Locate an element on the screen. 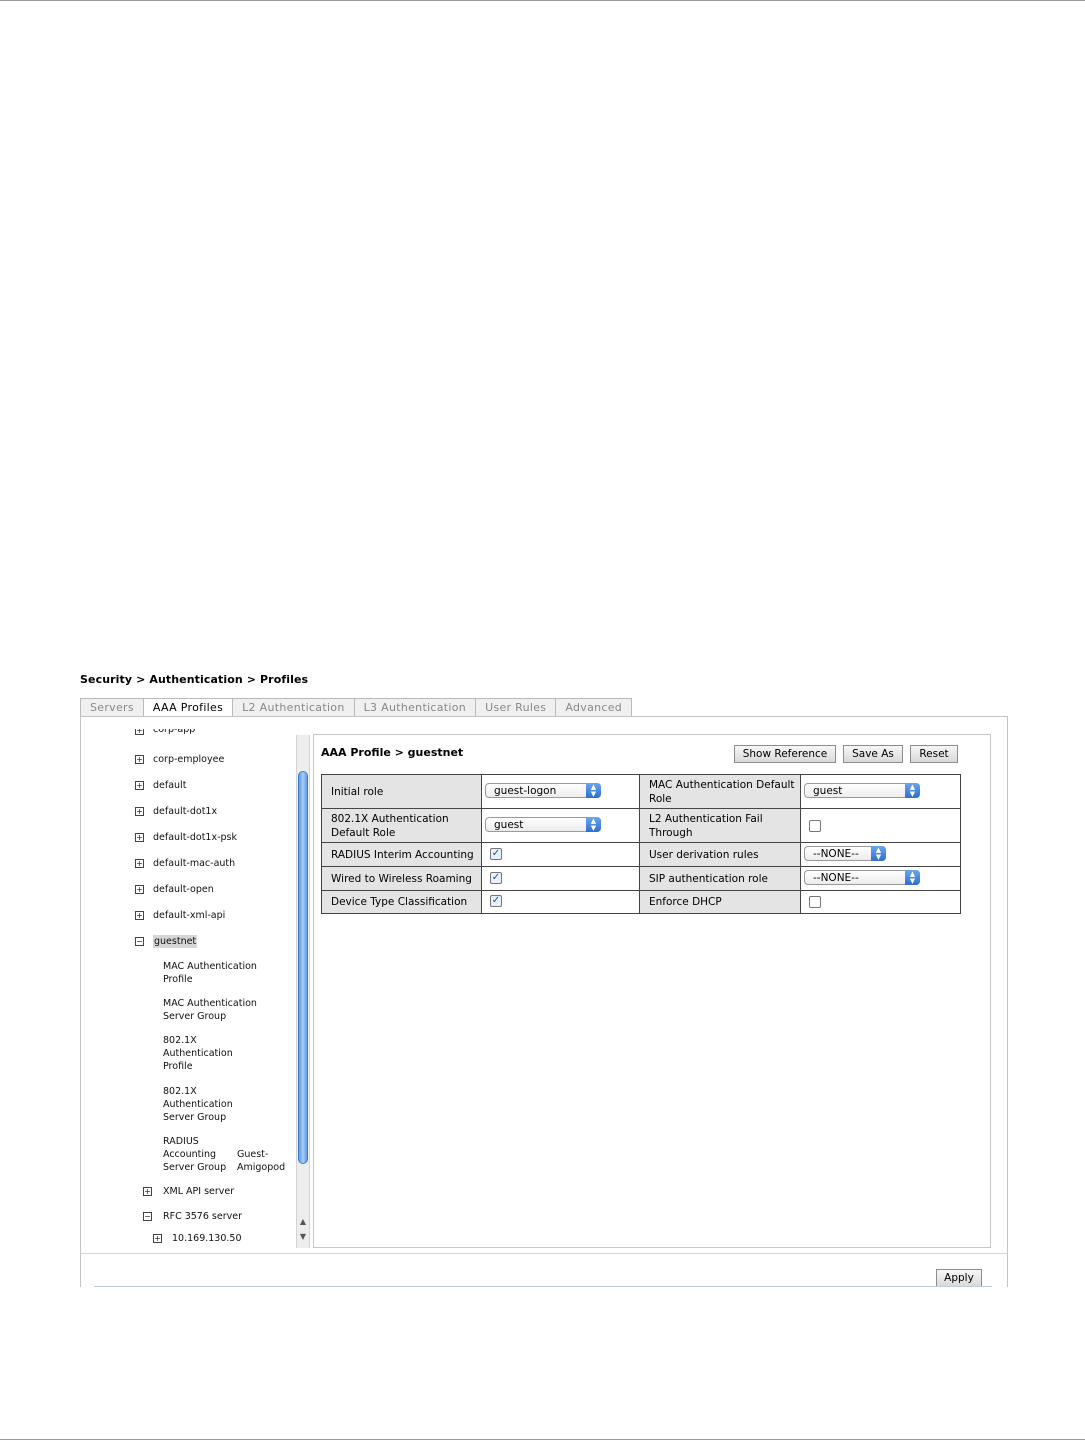  tab-servers: Servers is located at coordinates (112, 707).